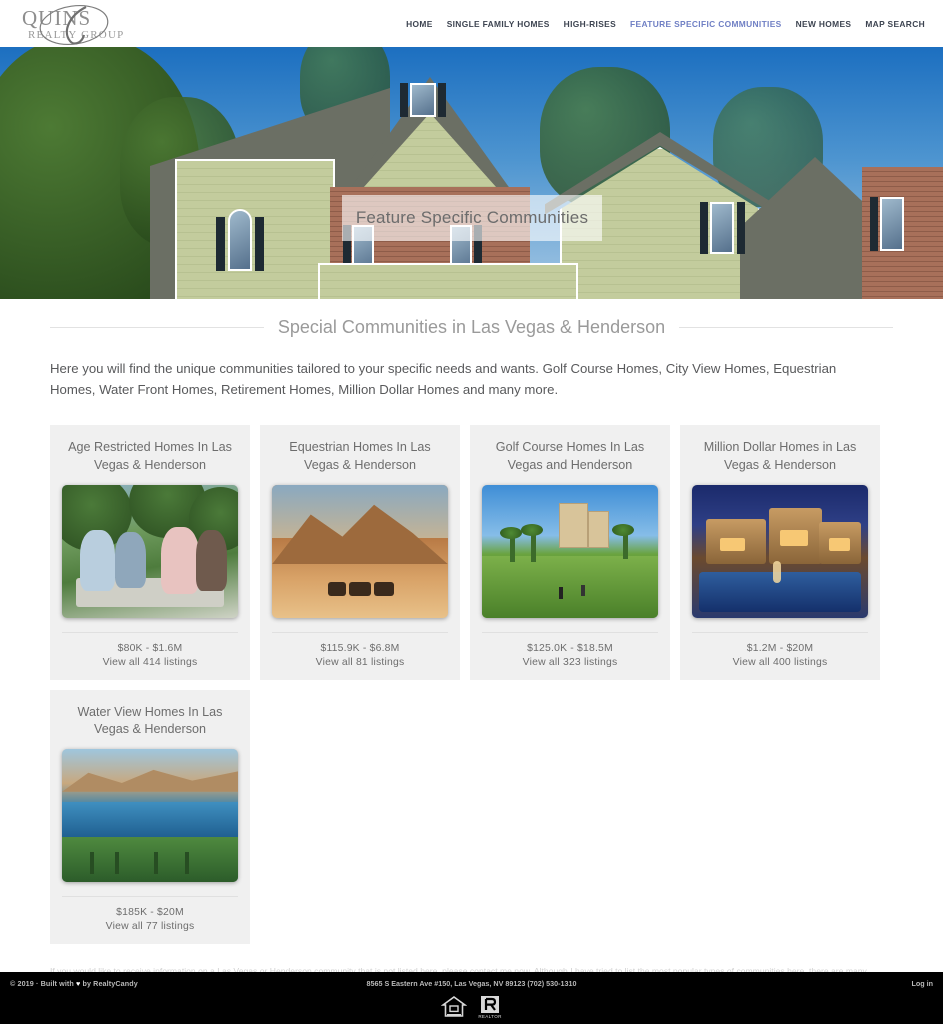 This screenshot has width=943, height=1024. I want to click on card-footer: $185K - $20M View all 77 listings, so click(150, 920).